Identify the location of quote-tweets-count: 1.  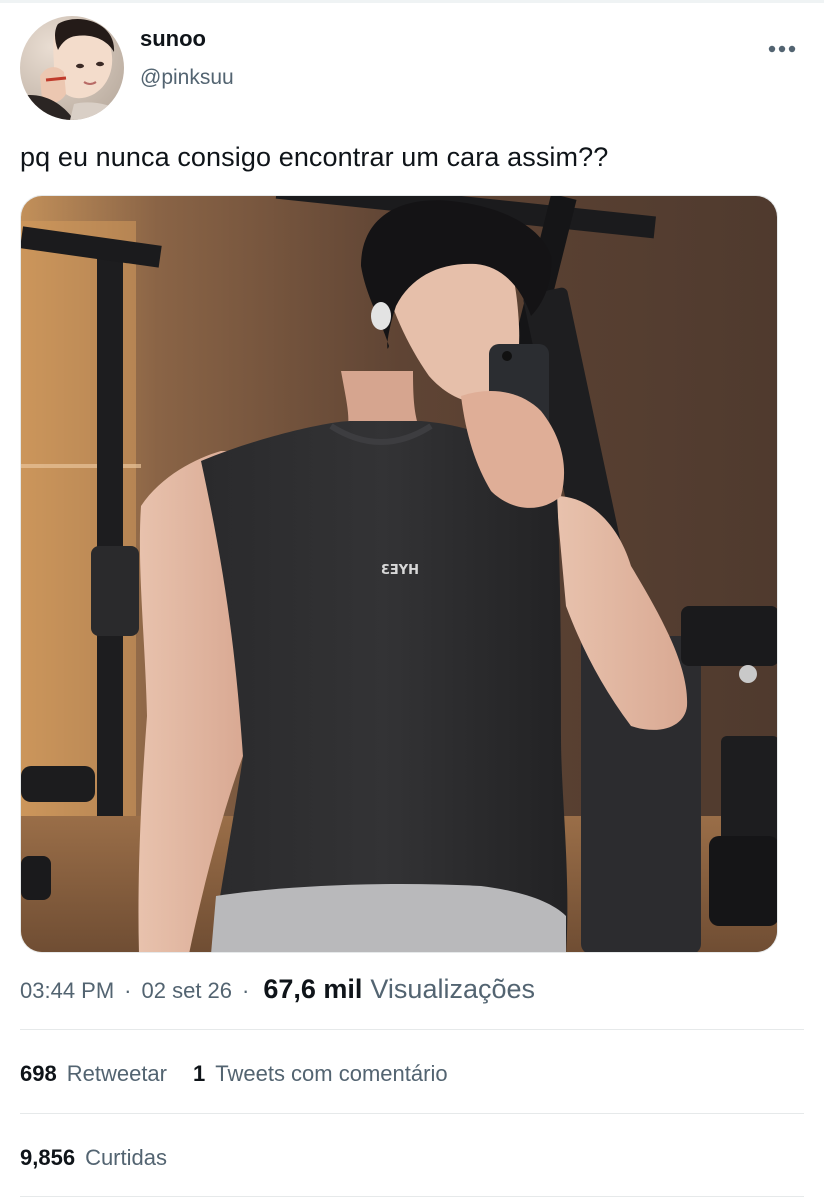
(199, 1073).